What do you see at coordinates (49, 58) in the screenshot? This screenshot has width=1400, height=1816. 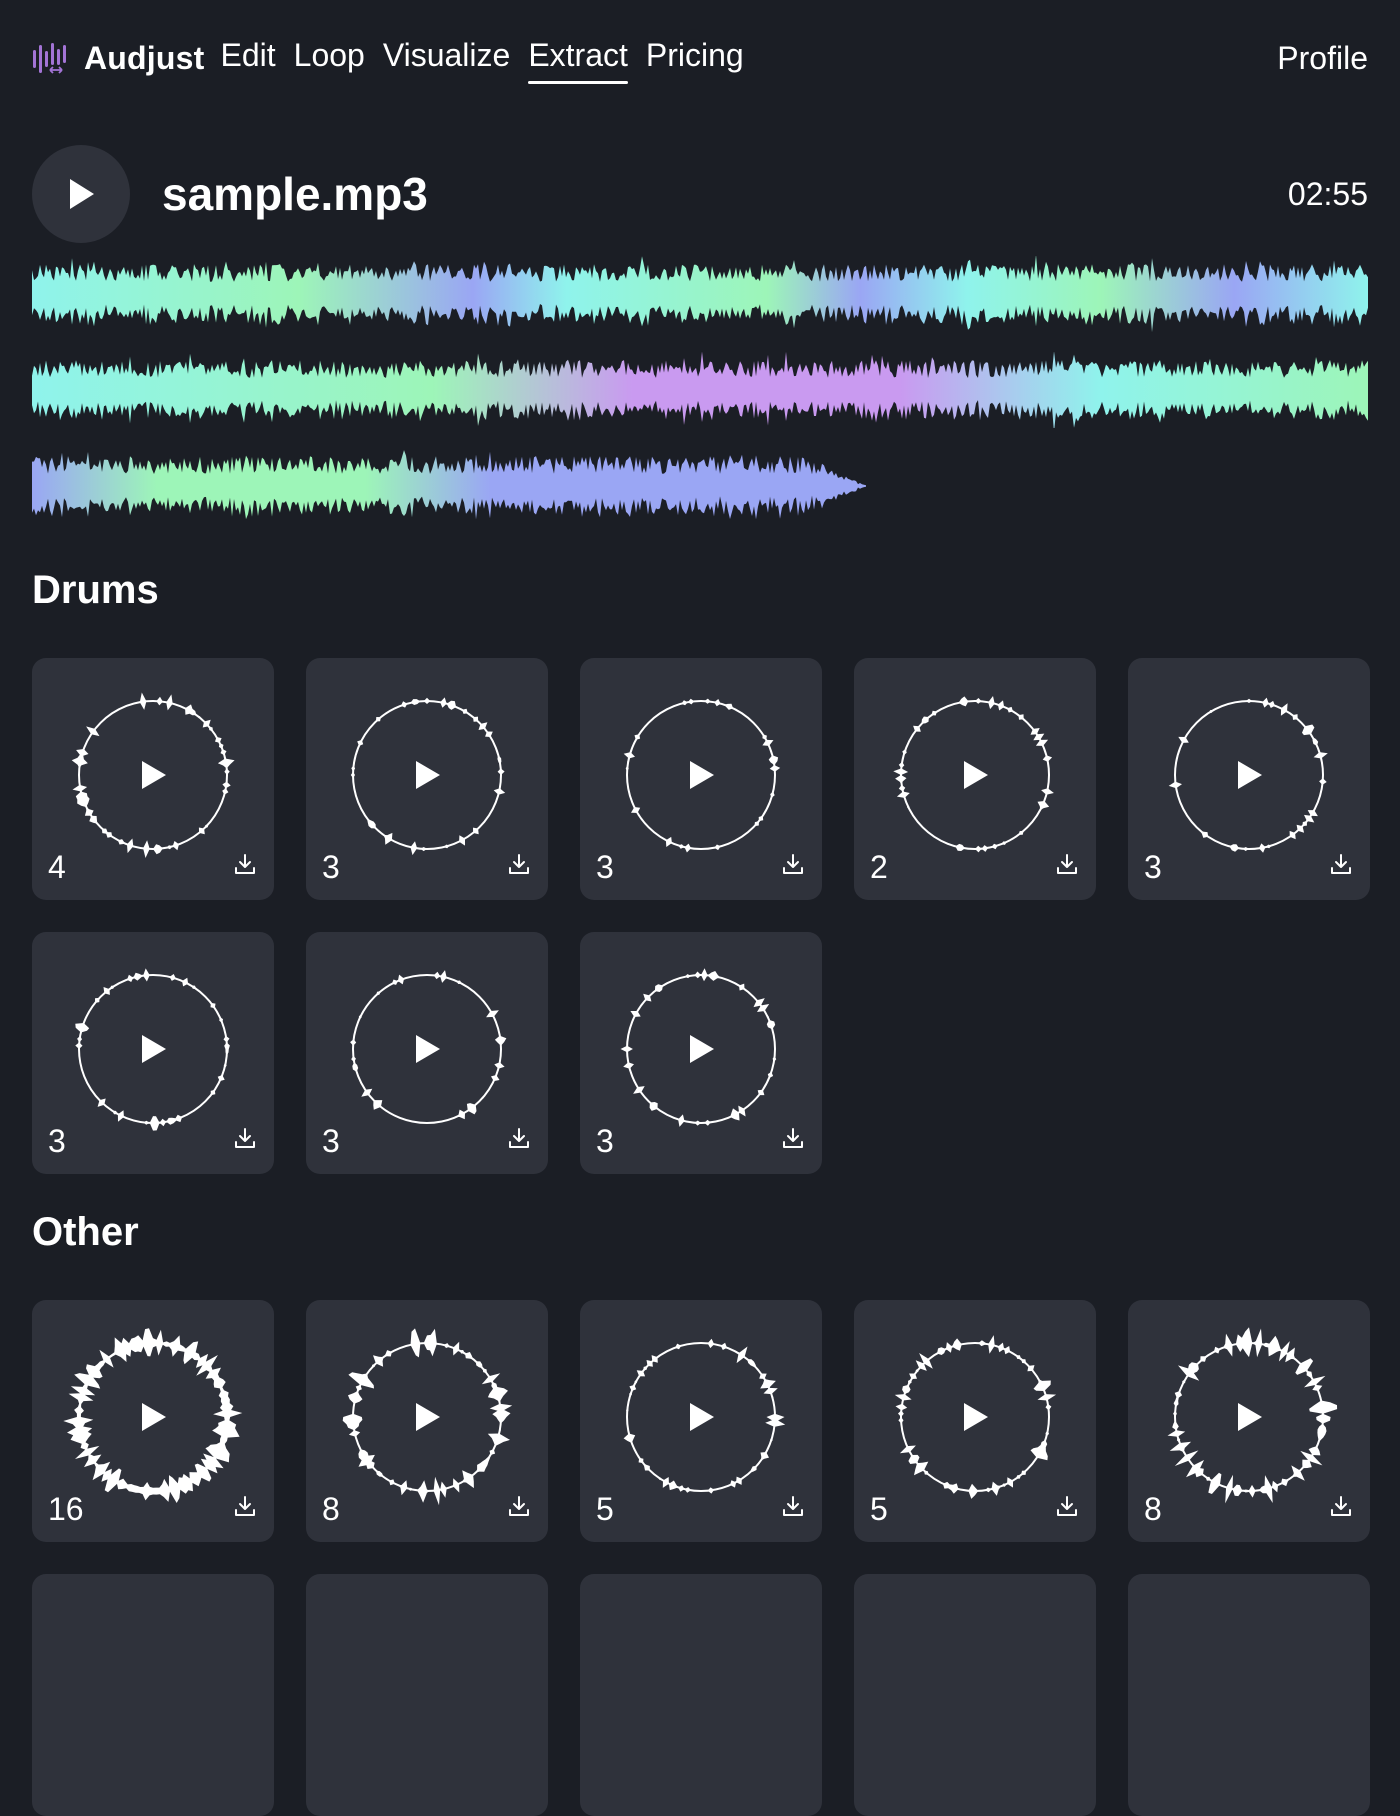 I see `waveform-logo-icon` at bounding box center [49, 58].